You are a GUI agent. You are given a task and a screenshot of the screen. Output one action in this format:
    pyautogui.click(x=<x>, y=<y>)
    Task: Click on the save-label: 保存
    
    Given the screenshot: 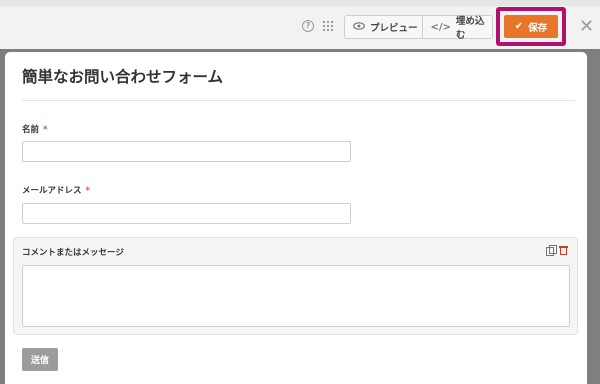 What is the action you would take?
    pyautogui.click(x=538, y=28)
    